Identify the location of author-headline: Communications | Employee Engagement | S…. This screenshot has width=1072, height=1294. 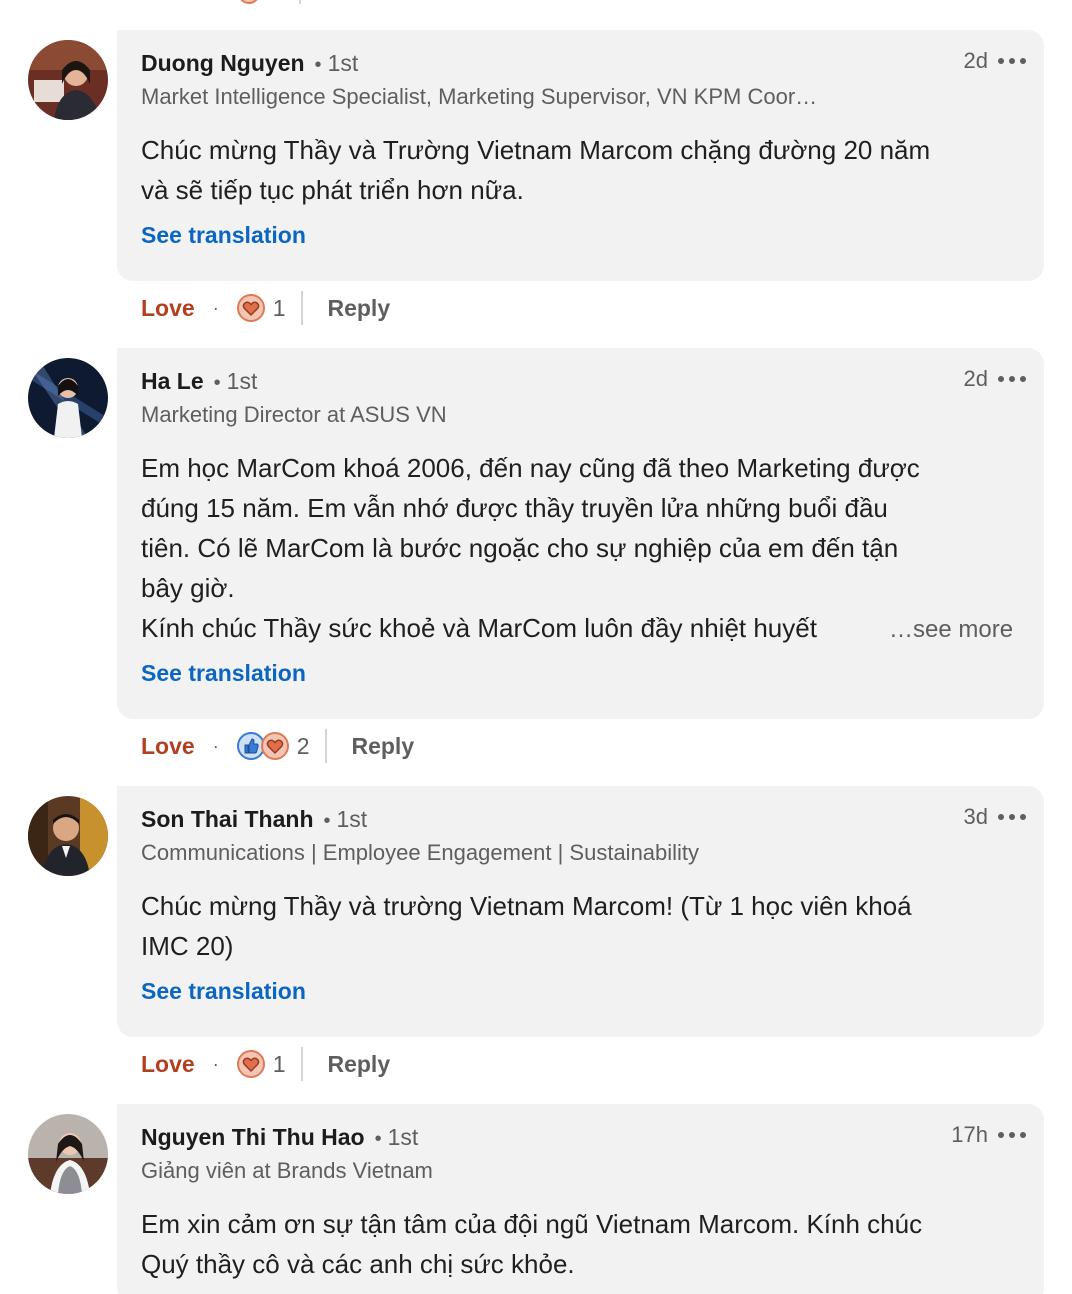
(420, 852).